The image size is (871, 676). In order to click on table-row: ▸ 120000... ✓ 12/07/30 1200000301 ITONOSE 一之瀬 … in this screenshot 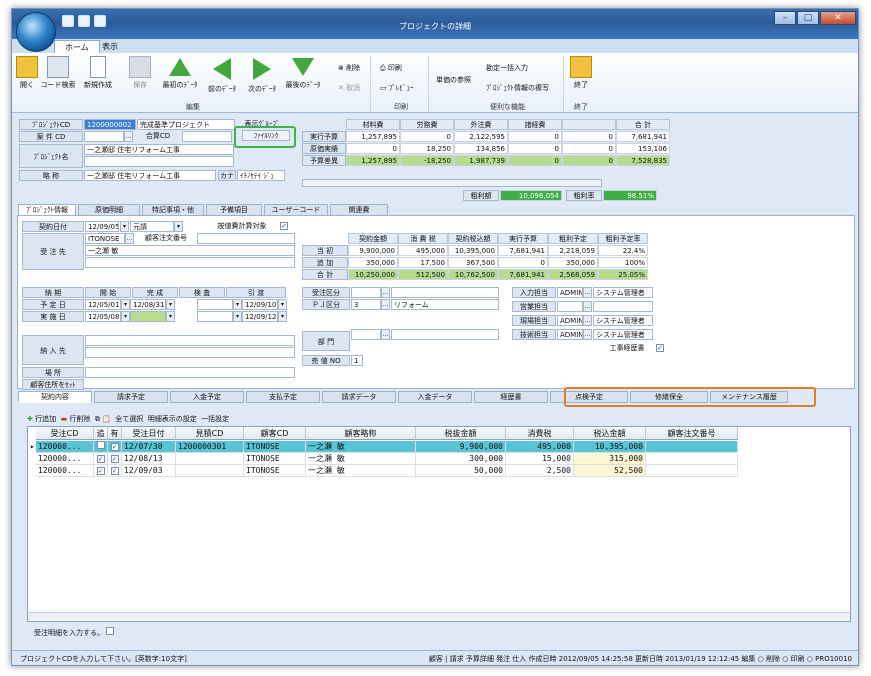, I will do `click(439, 447)`.